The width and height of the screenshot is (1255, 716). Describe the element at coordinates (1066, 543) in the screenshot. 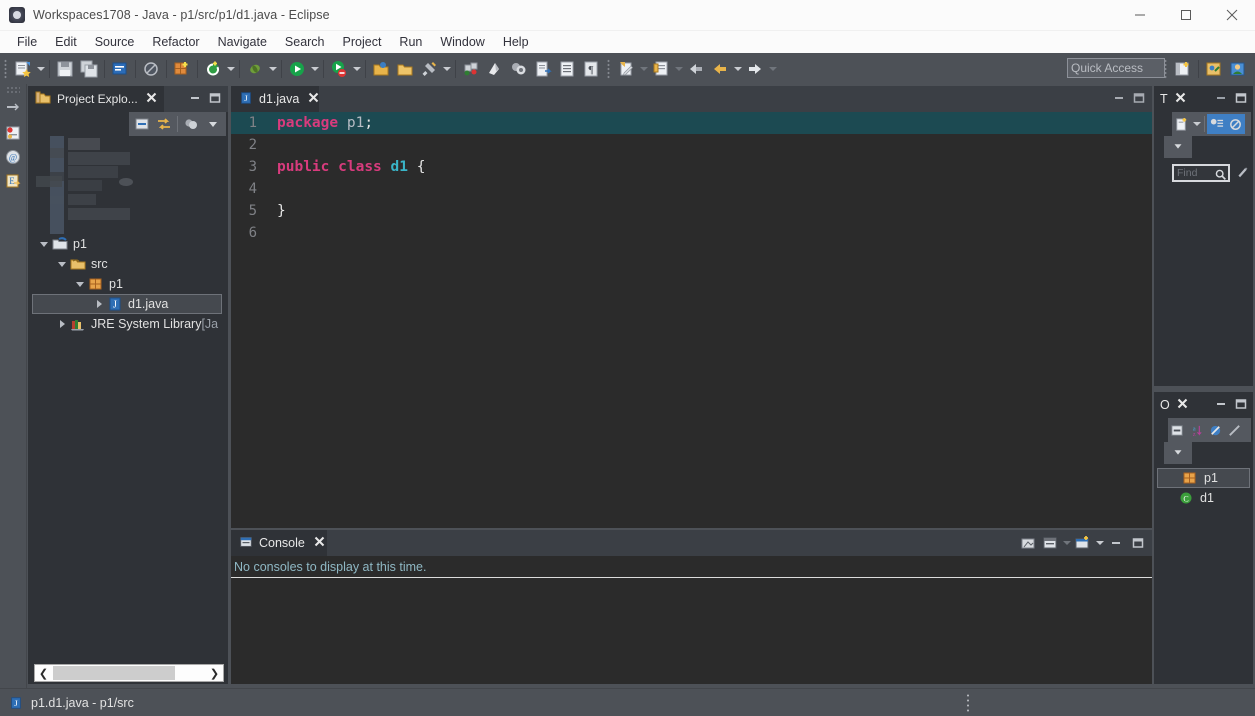

I see `display-selected-console-dropdown-icon` at that location.